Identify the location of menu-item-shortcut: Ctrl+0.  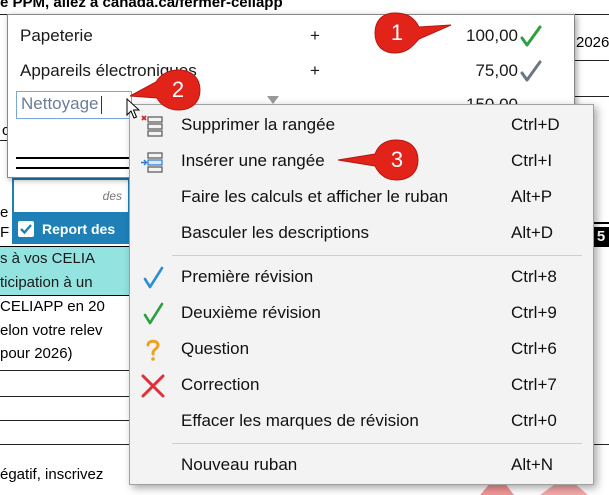
(534, 420).